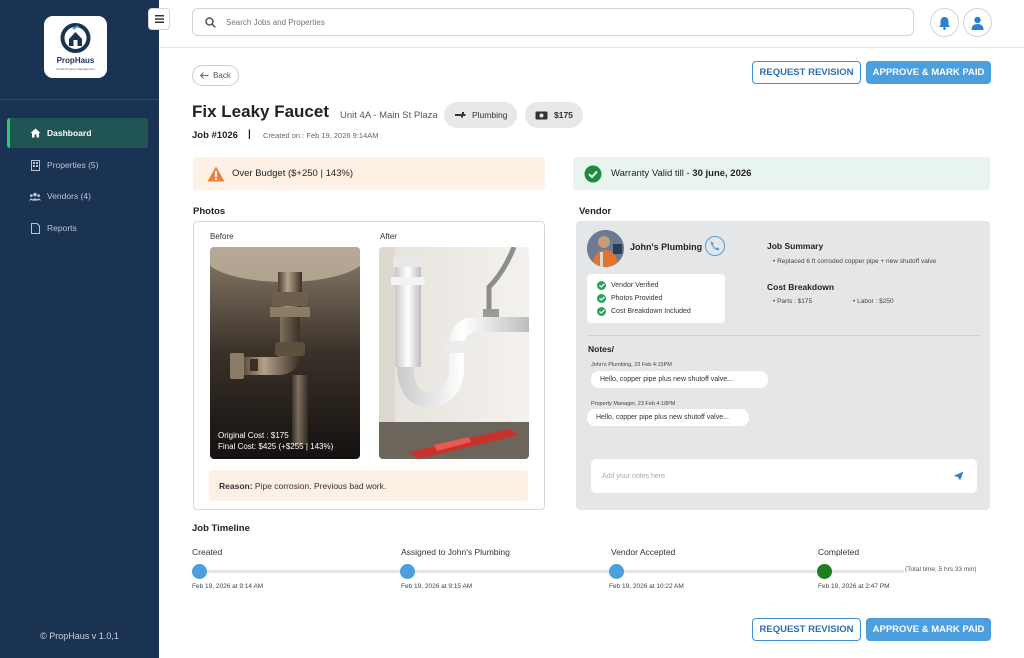 This screenshot has height=658, width=1024. Describe the element at coordinates (593, 173) in the screenshot. I see `check-circle-icon` at that location.